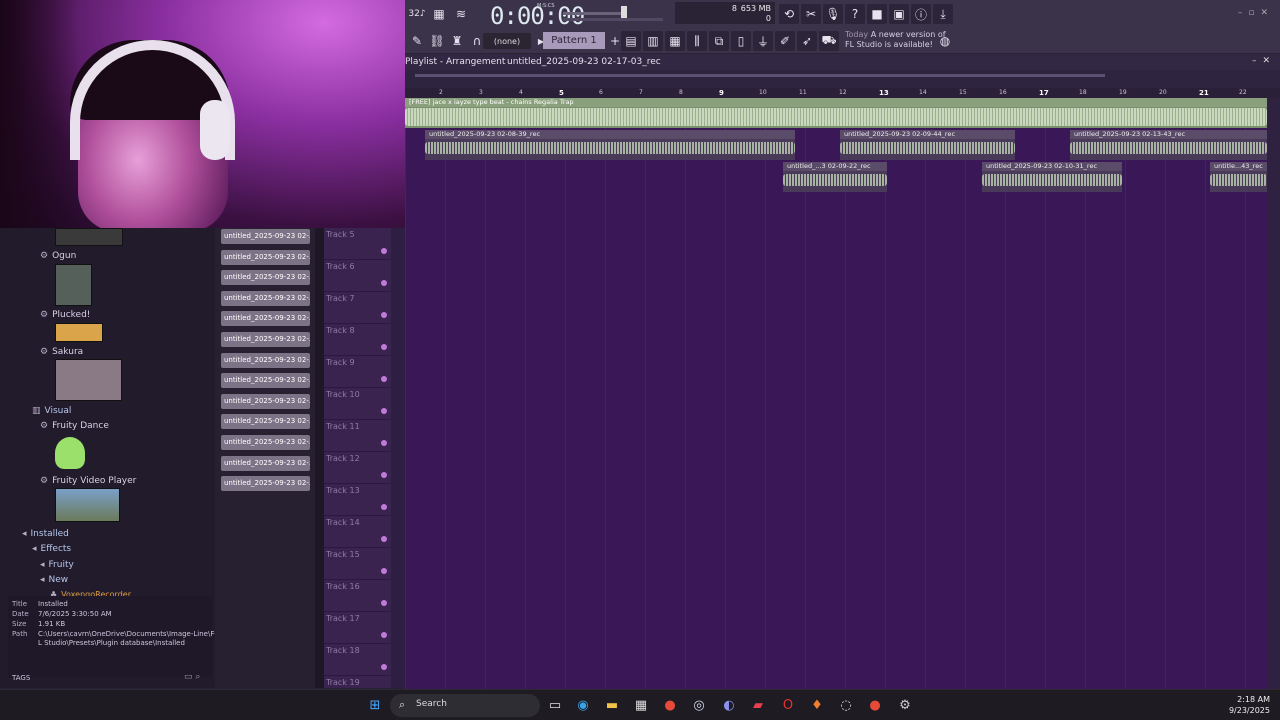  What do you see at coordinates (829, 41) in the screenshot?
I see `cart-icon: ⛟` at bounding box center [829, 41].